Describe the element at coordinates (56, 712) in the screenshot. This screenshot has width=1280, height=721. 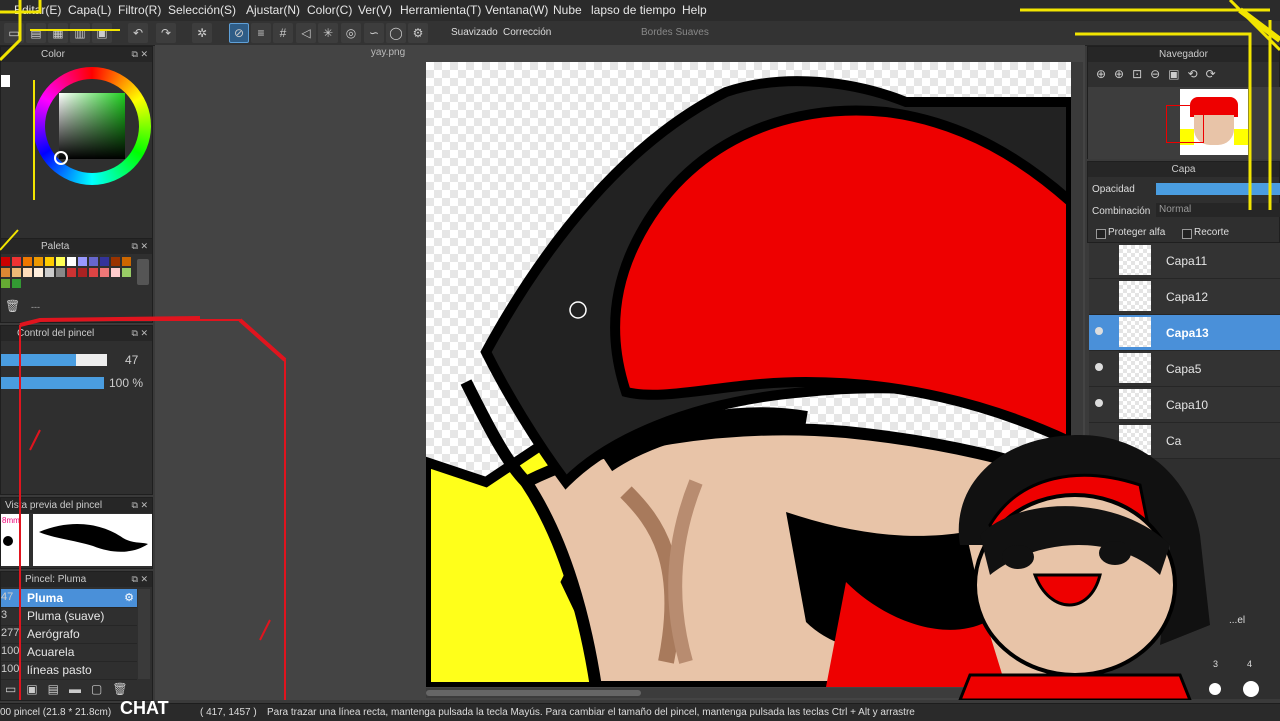
I see `brush-info: 00 pincel (21.8 * 21.8cm)` at that location.